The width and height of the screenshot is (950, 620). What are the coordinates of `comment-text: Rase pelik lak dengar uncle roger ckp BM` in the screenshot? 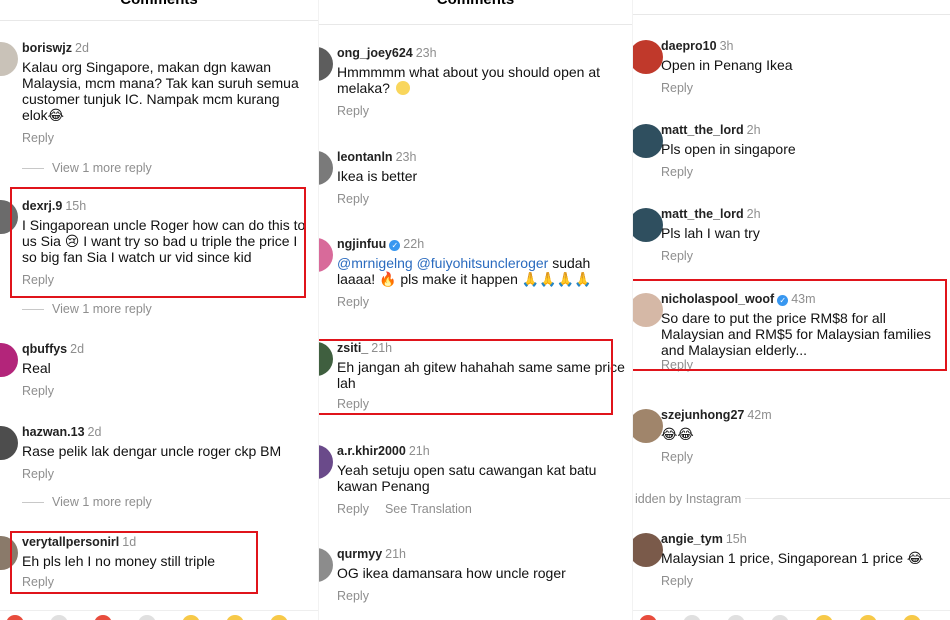 It's located at (152, 451).